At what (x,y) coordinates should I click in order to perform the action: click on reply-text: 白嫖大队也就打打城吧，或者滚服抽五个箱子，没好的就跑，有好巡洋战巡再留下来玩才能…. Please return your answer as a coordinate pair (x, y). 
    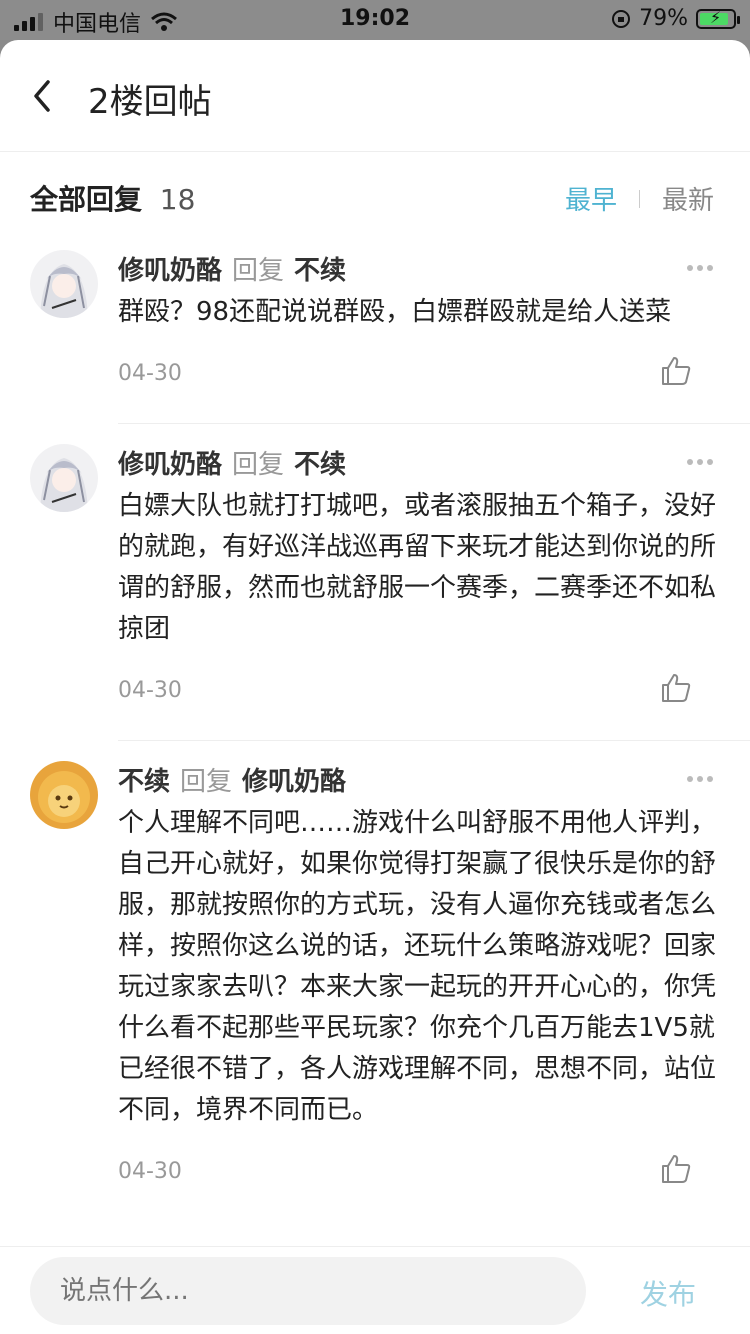
    Looking at the image, I should click on (417, 567).